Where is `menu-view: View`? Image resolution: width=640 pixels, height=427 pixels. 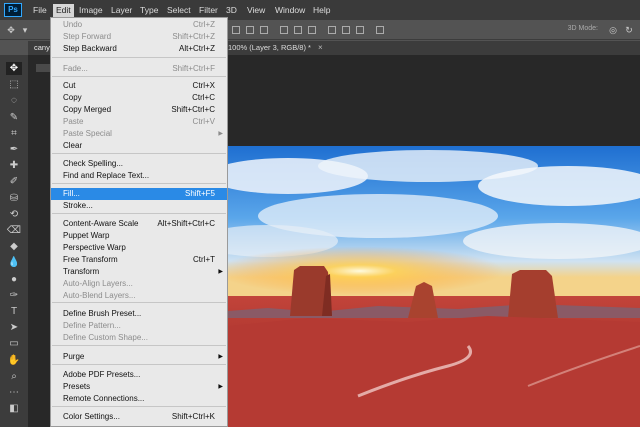
menu-view: View is located at coordinates (256, 10).